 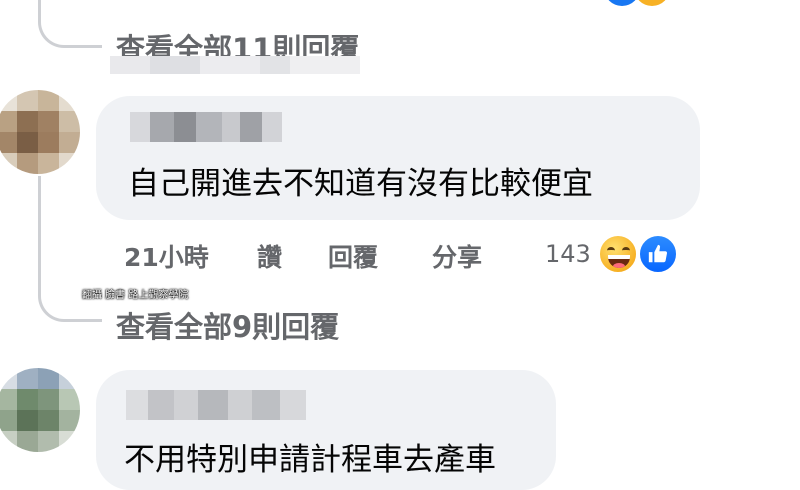 I want to click on blurred-commenter-name, so click(x=206, y=127).